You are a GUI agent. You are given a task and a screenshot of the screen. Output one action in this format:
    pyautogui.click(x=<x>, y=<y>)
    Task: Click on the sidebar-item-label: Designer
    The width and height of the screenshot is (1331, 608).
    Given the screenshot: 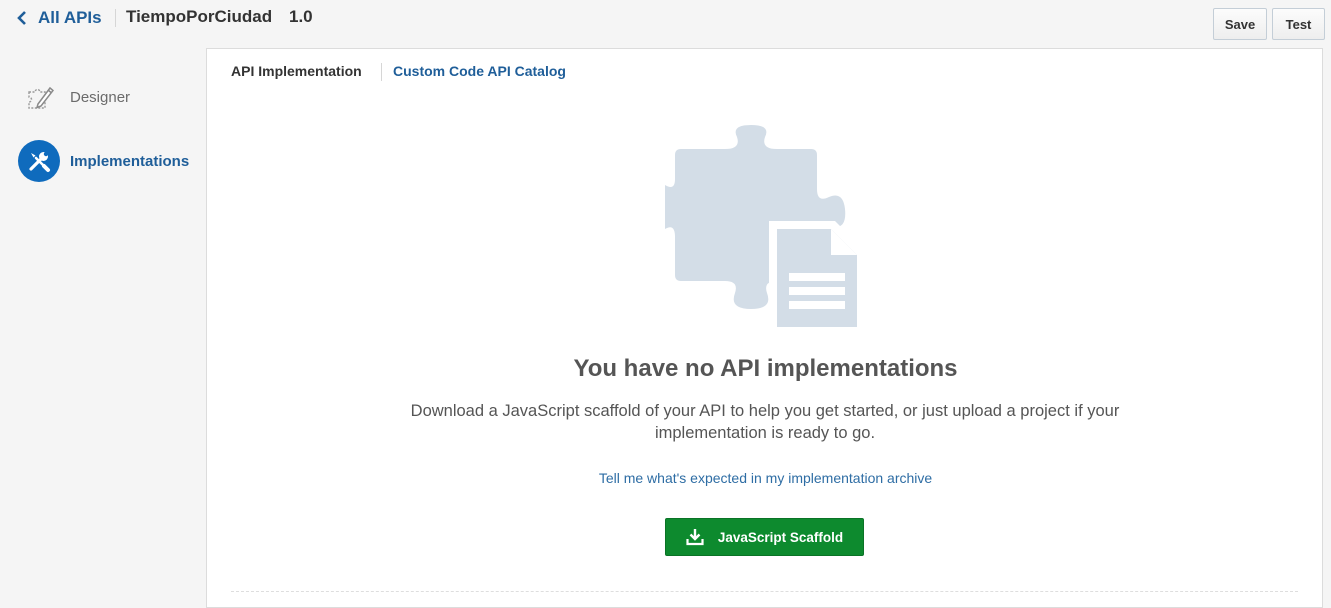 What is the action you would take?
    pyautogui.click(x=100, y=97)
    